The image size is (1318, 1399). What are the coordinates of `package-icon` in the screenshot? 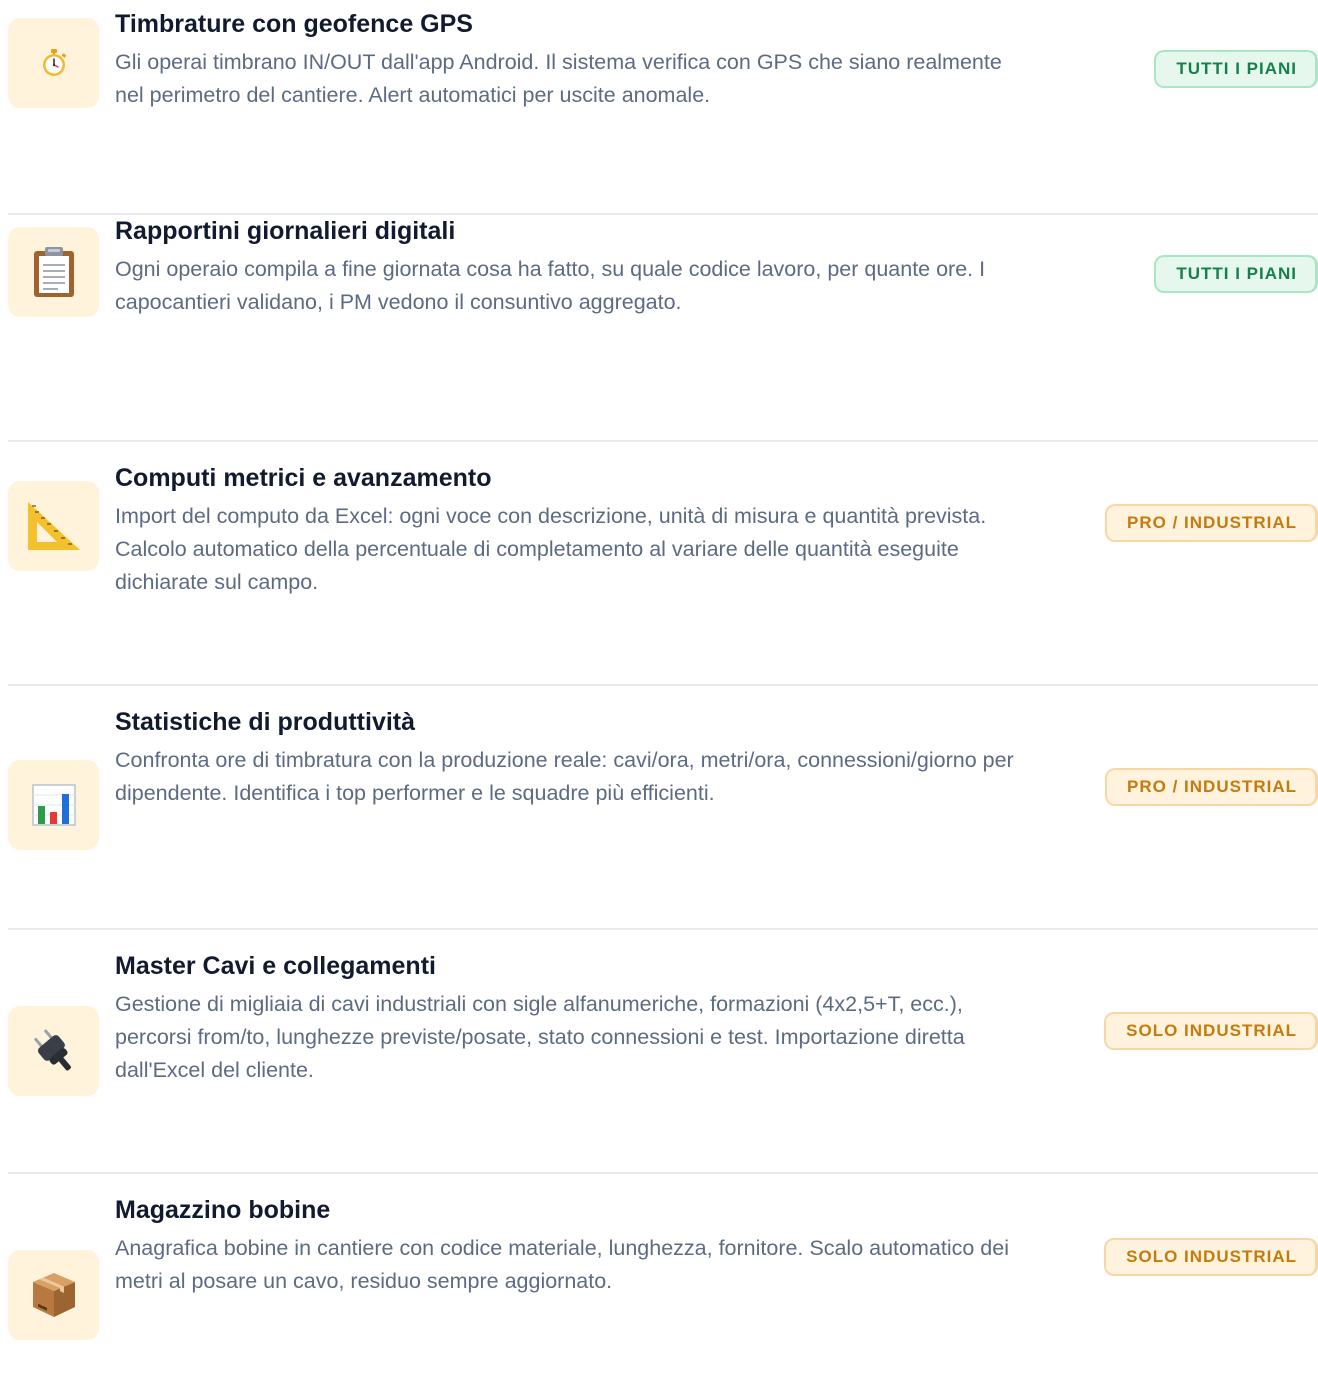 It's located at (53, 1295).